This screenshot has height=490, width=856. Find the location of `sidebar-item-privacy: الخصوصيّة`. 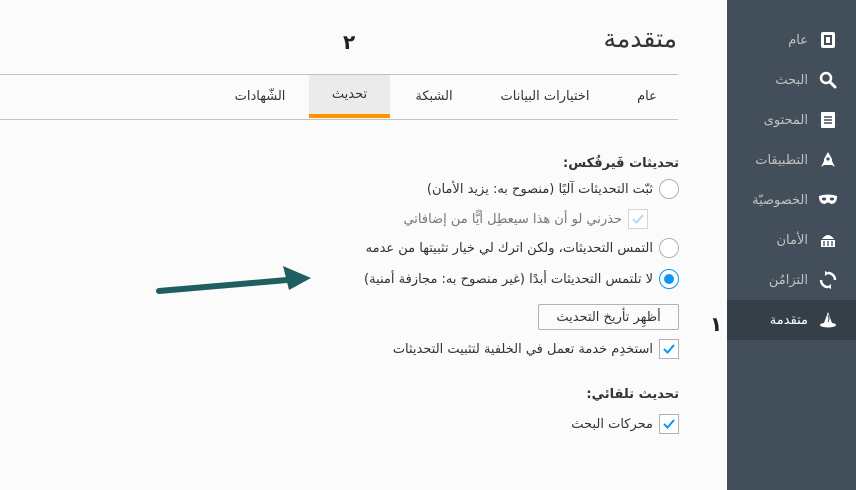

sidebar-item-privacy: الخصوصيّة is located at coordinates (791, 200).